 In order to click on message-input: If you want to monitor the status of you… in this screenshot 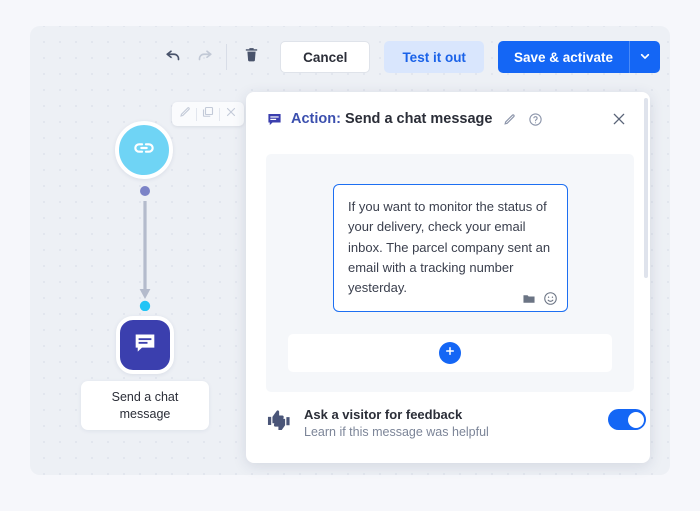, I will do `click(450, 248)`.